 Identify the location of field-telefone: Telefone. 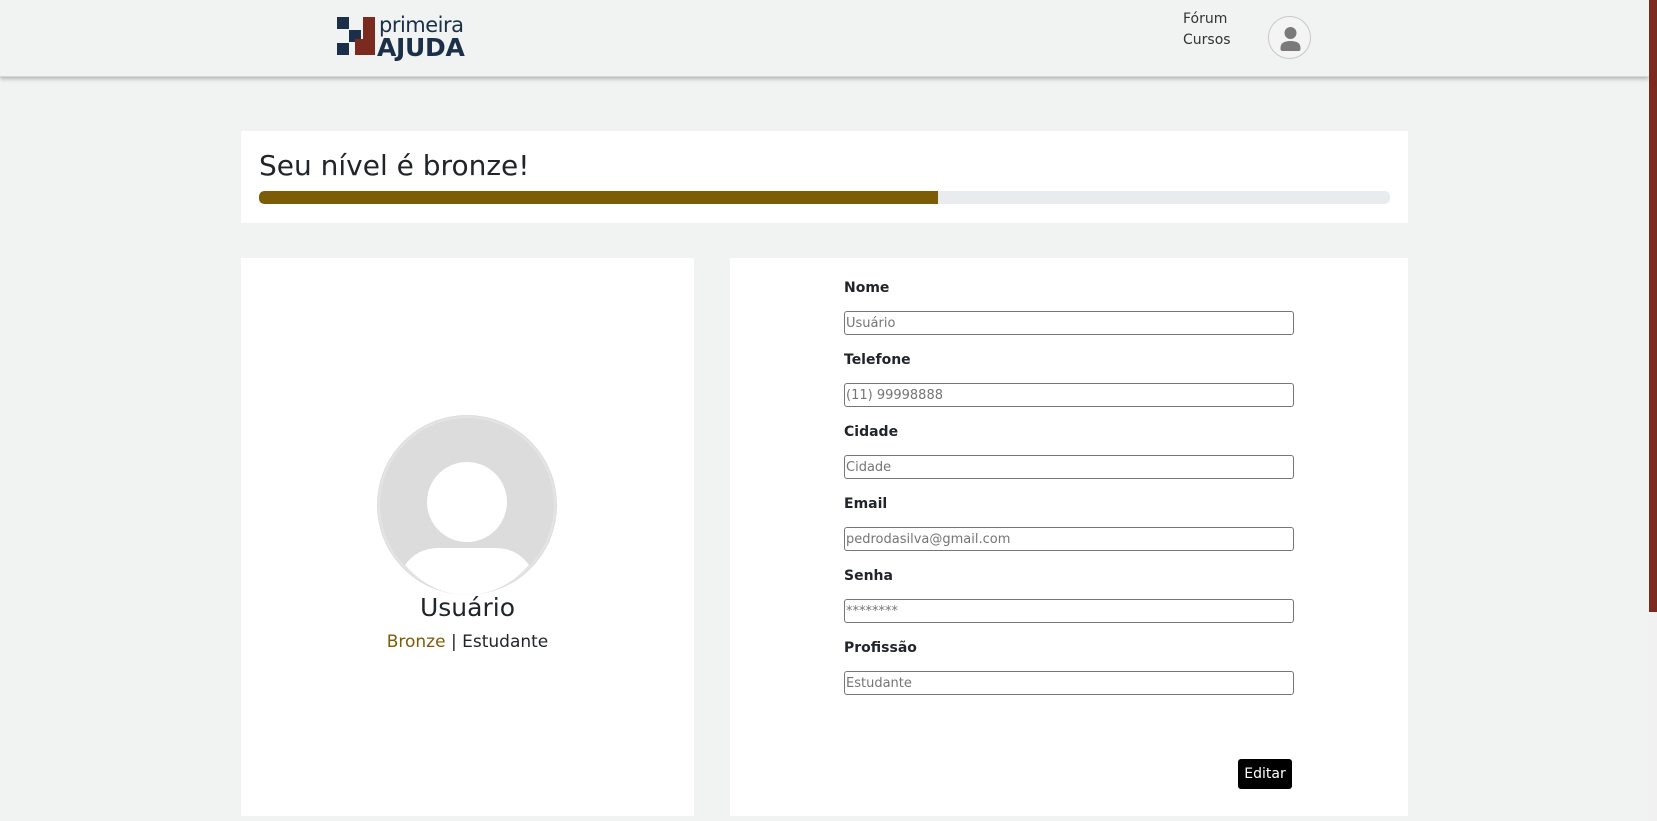
(1069, 378).